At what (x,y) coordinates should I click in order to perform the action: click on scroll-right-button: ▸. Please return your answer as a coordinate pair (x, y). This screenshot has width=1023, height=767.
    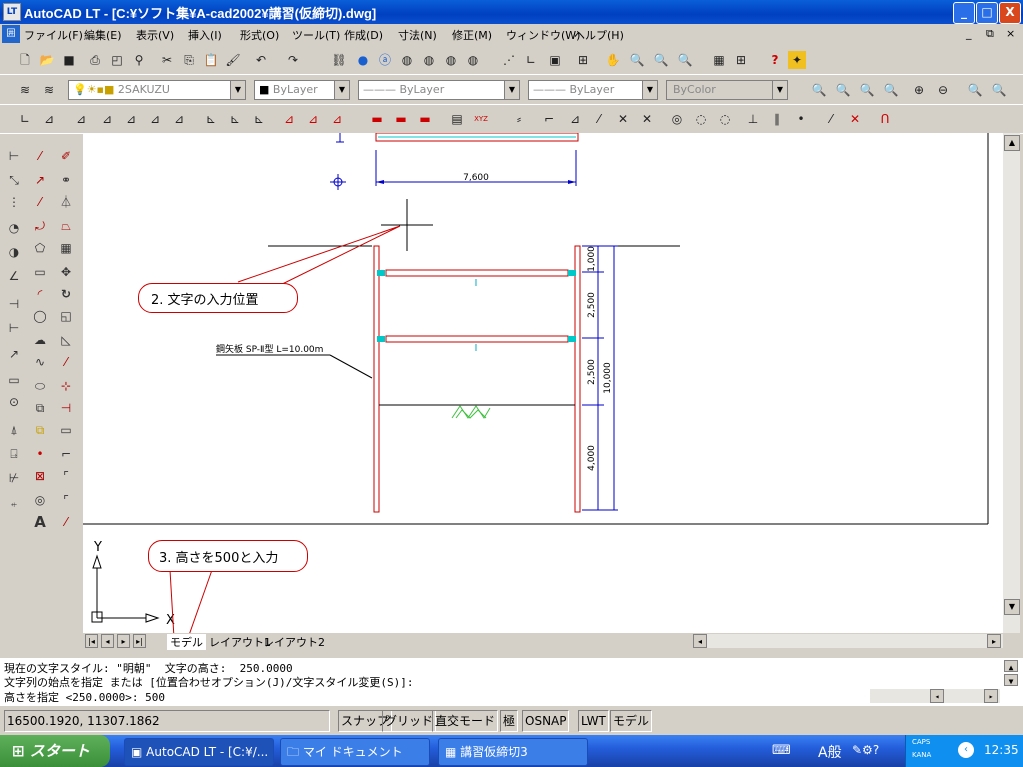
    Looking at the image, I should click on (994, 641).